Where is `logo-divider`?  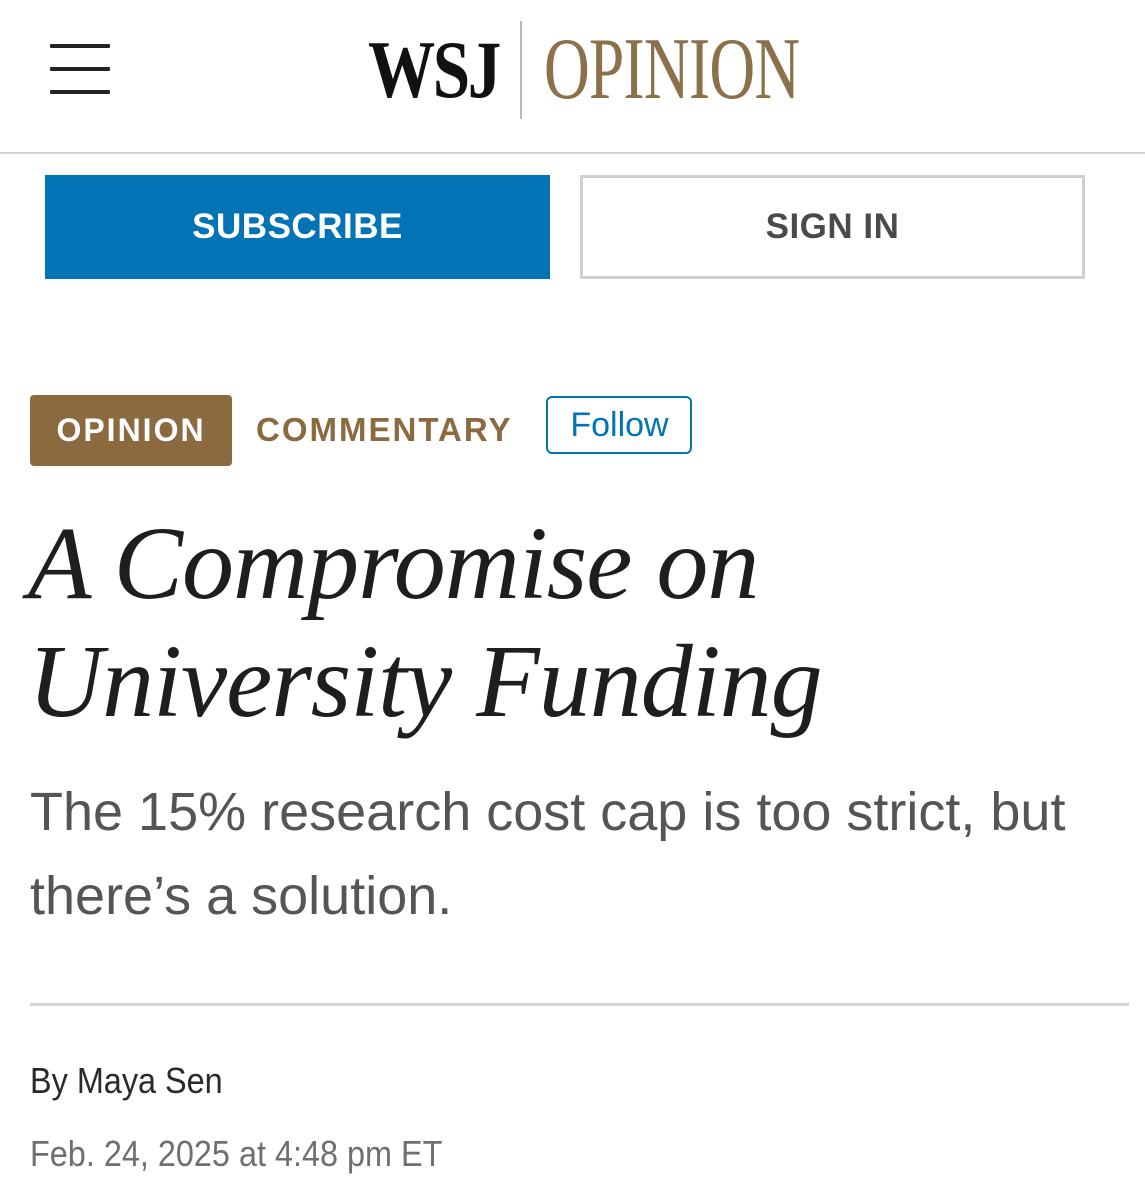
logo-divider is located at coordinates (521, 70).